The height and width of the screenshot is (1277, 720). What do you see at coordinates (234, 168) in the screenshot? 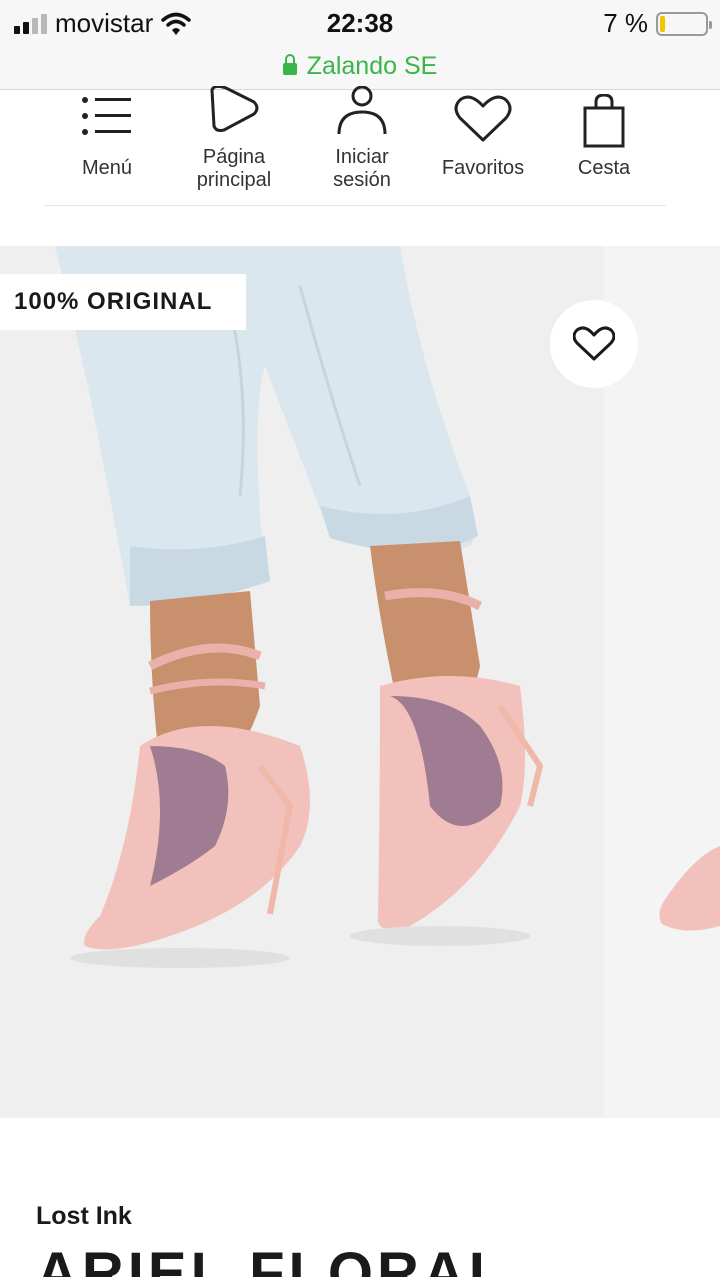
I see `nav-home-label: Página principal` at bounding box center [234, 168].